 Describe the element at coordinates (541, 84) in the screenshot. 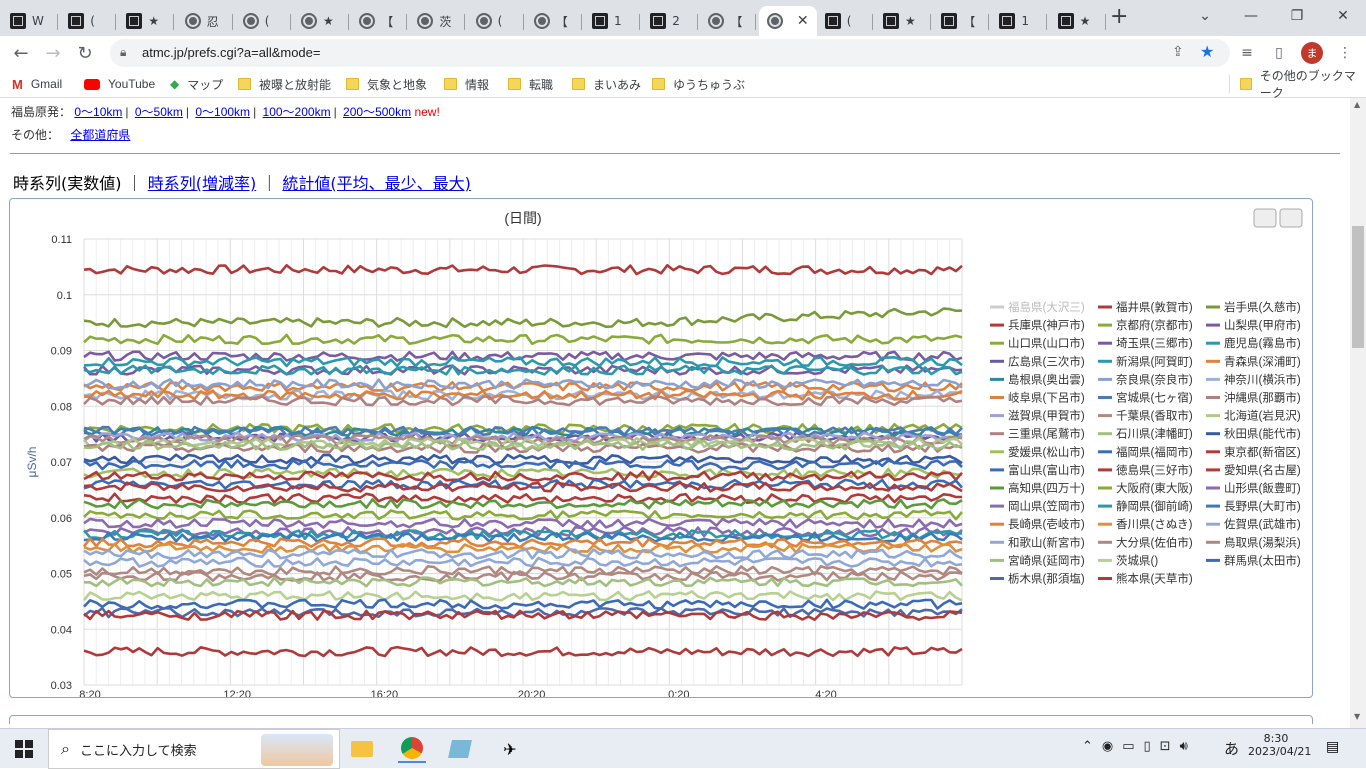

I see `bookmark-label: 転職` at that location.